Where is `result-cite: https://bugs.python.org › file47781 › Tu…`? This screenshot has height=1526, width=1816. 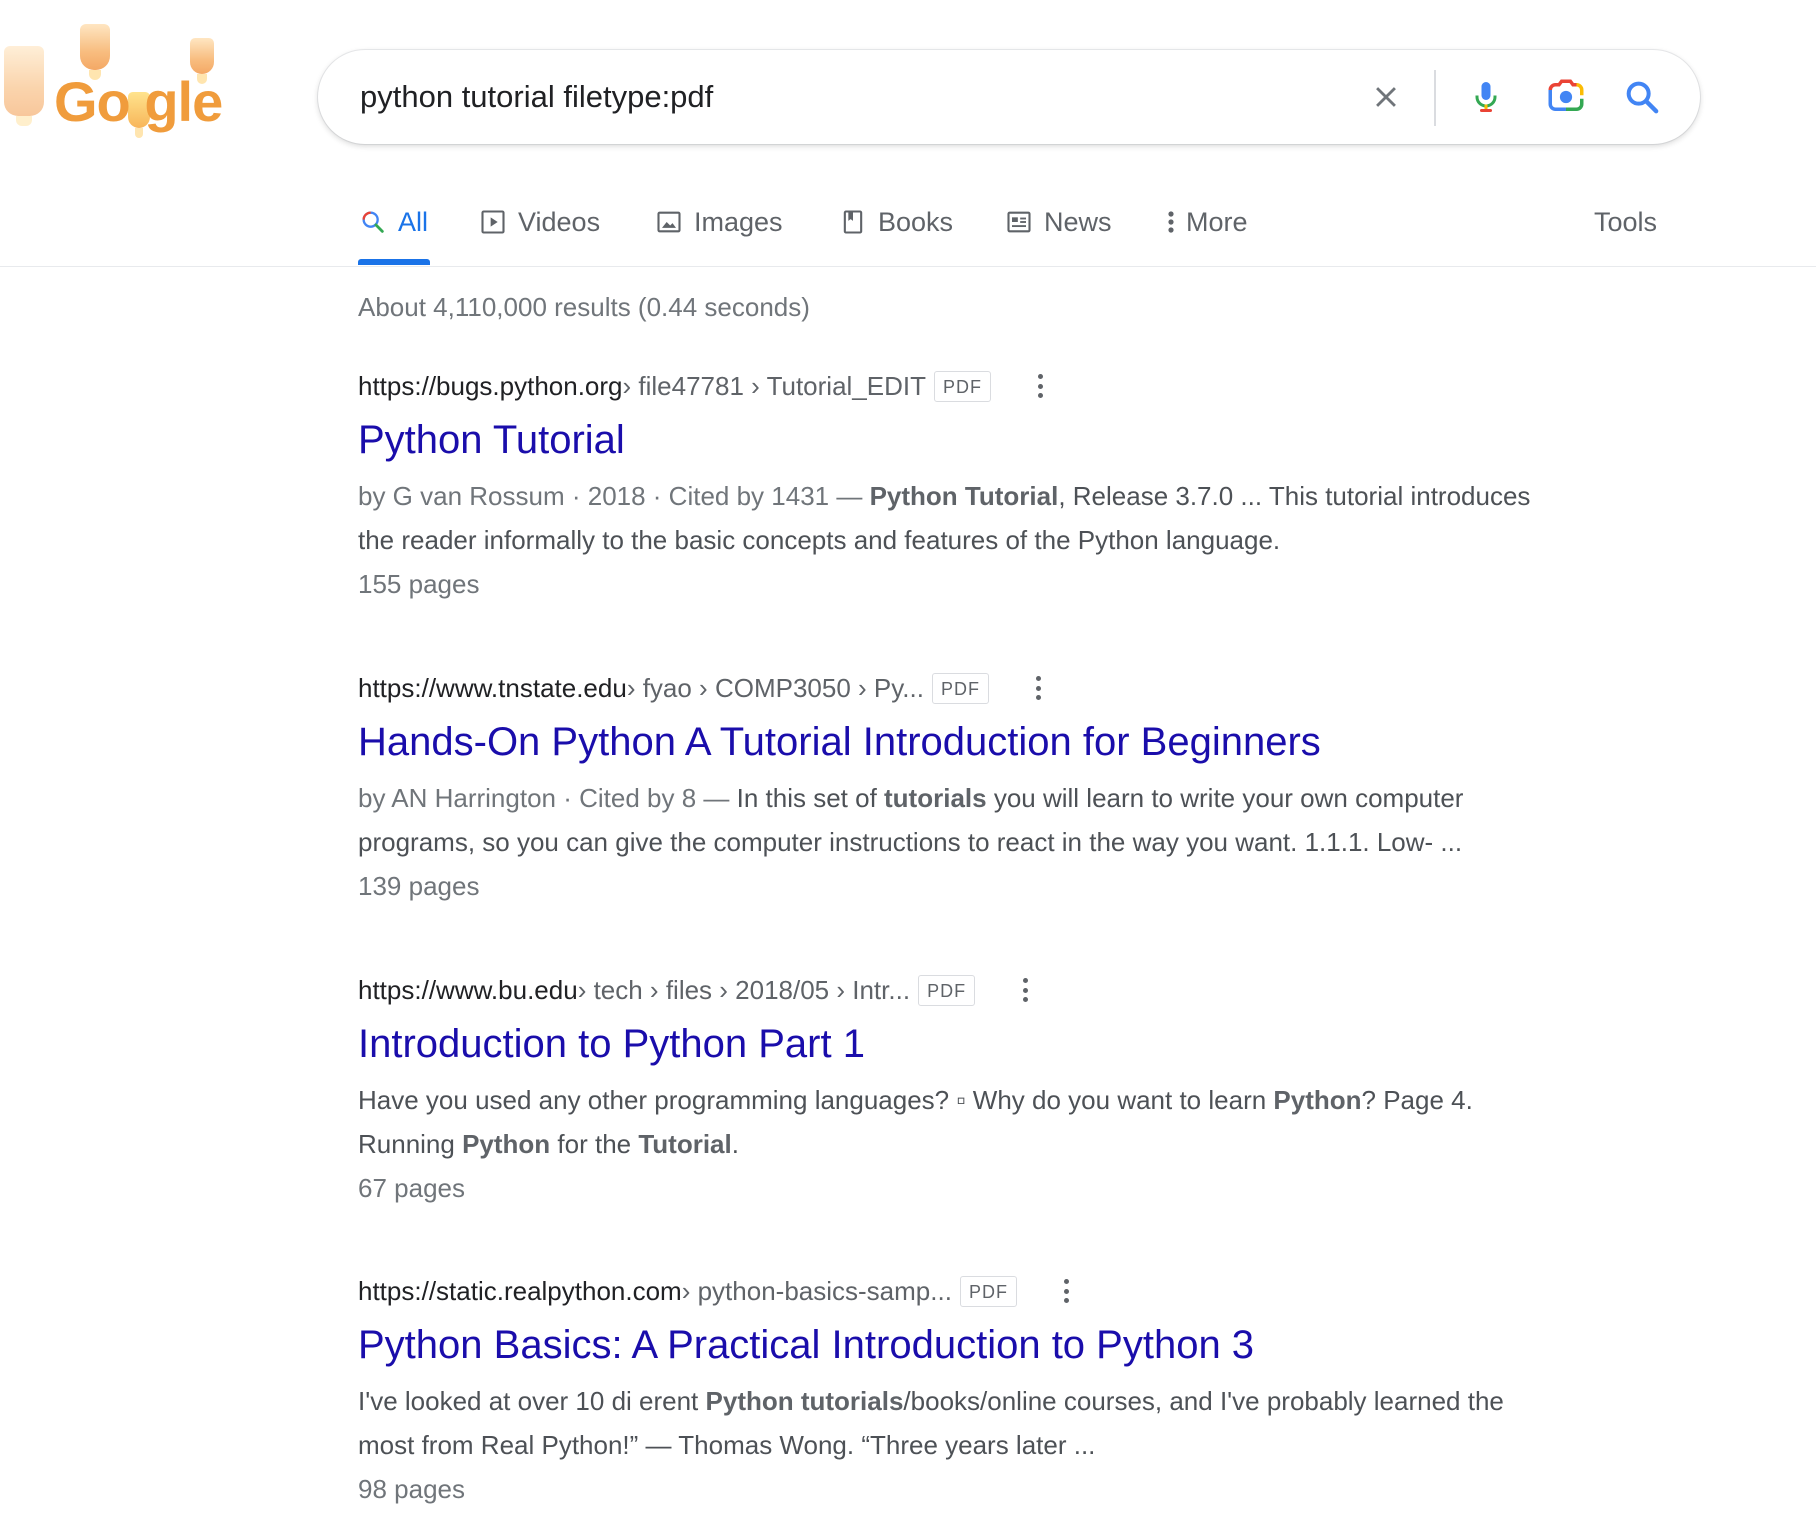
result-cite: https://bugs.python.org › file47781 › Tu… is located at coordinates (958, 386).